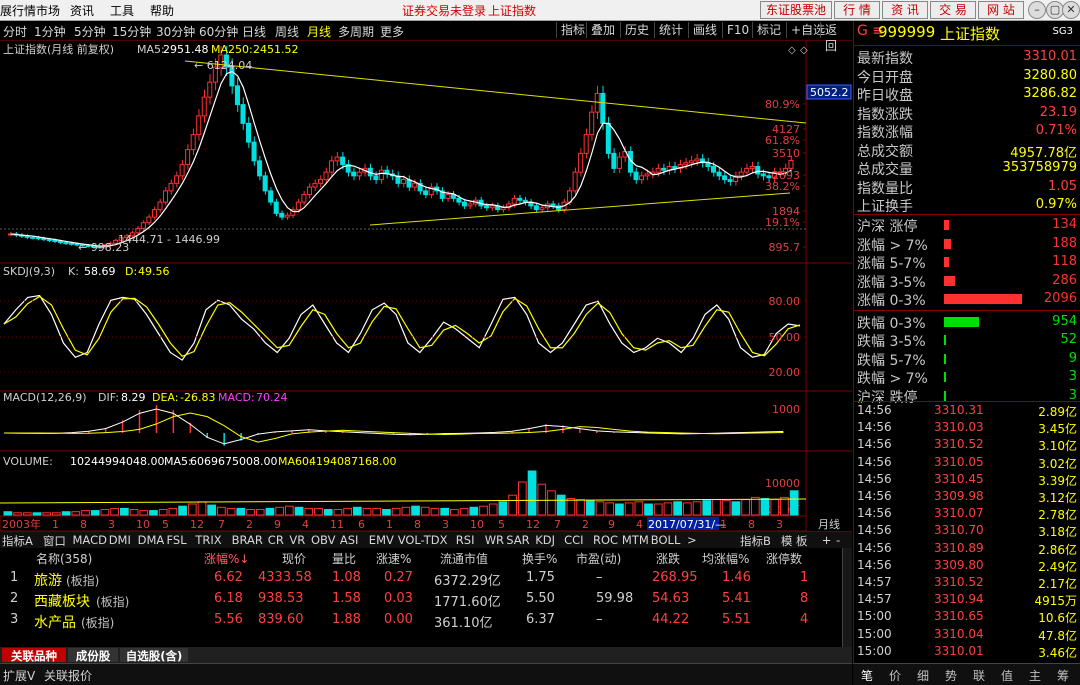 The image size is (1080, 685). What do you see at coordinates (794, 541) in the screenshot?
I see `indicator-tab: 模 板` at bounding box center [794, 541].